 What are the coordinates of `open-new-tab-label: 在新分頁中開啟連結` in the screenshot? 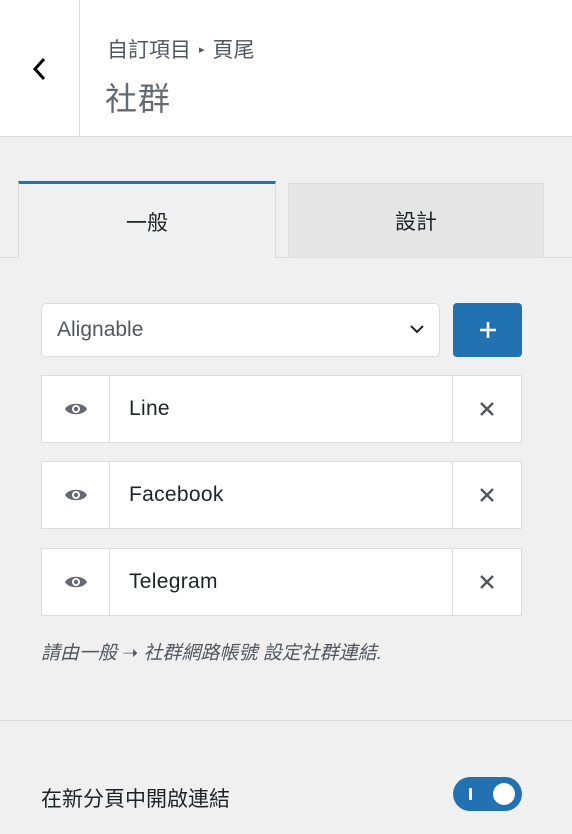 It's located at (135, 799).